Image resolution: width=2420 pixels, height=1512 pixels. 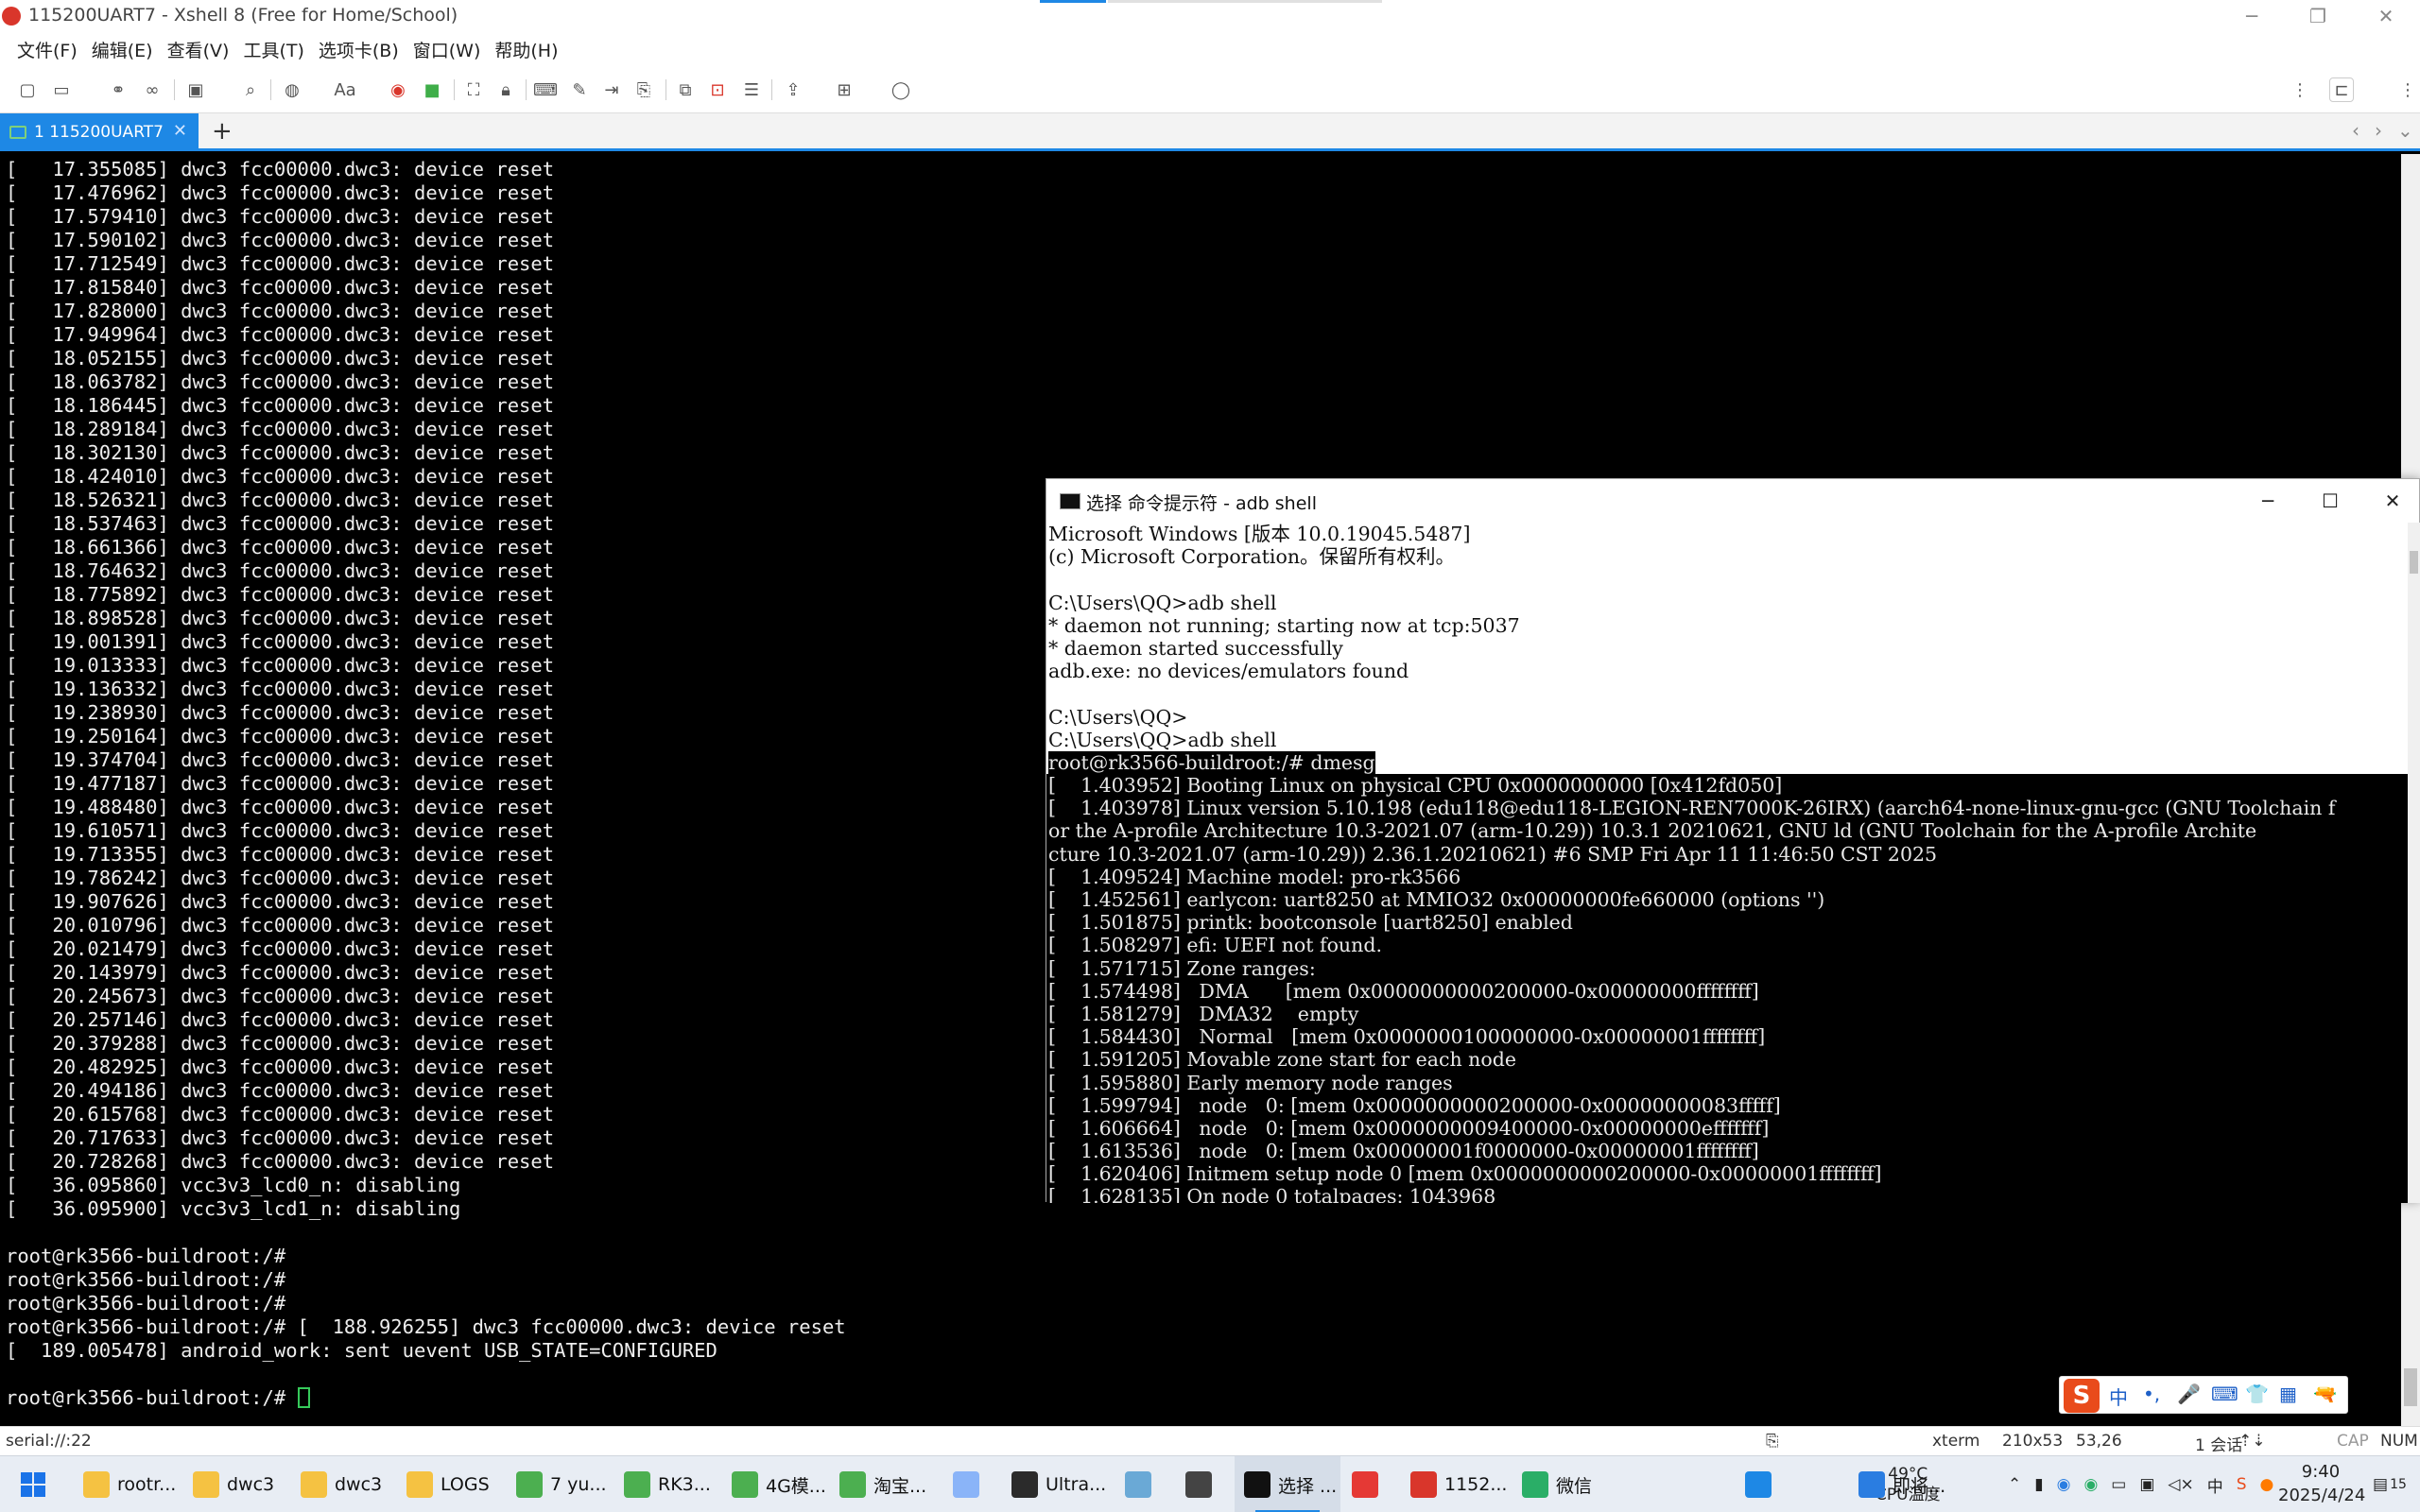 What do you see at coordinates (526, 49) in the screenshot?
I see `menu-help: 帮助(H)` at bounding box center [526, 49].